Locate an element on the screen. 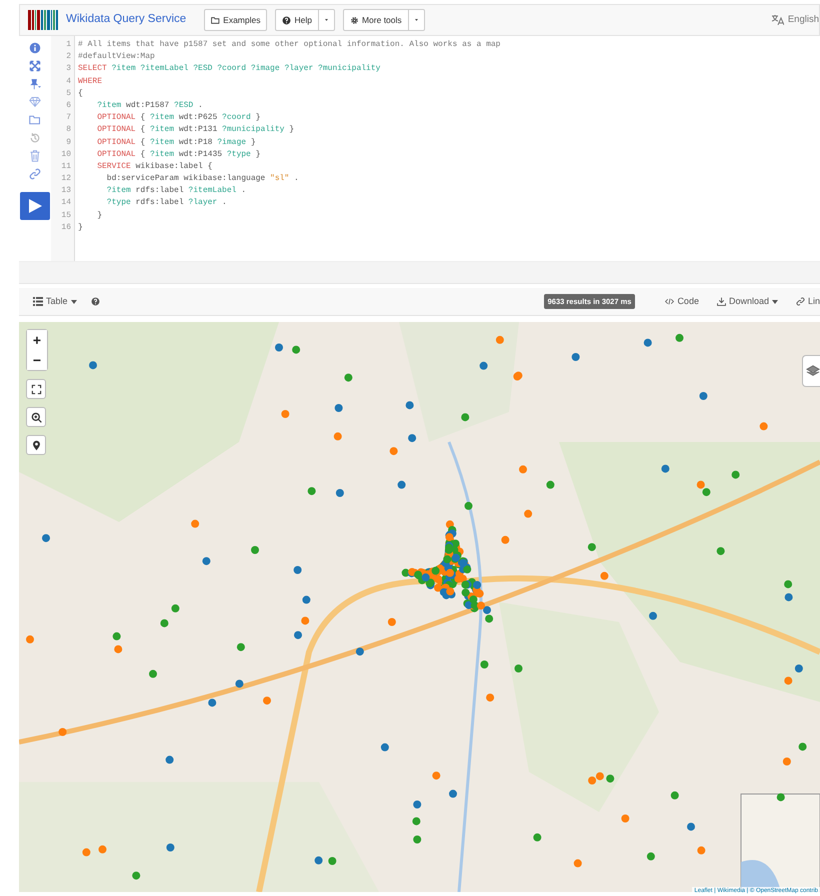 The width and height of the screenshot is (820, 896). menu-button: More tools is located at coordinates (375, 20).